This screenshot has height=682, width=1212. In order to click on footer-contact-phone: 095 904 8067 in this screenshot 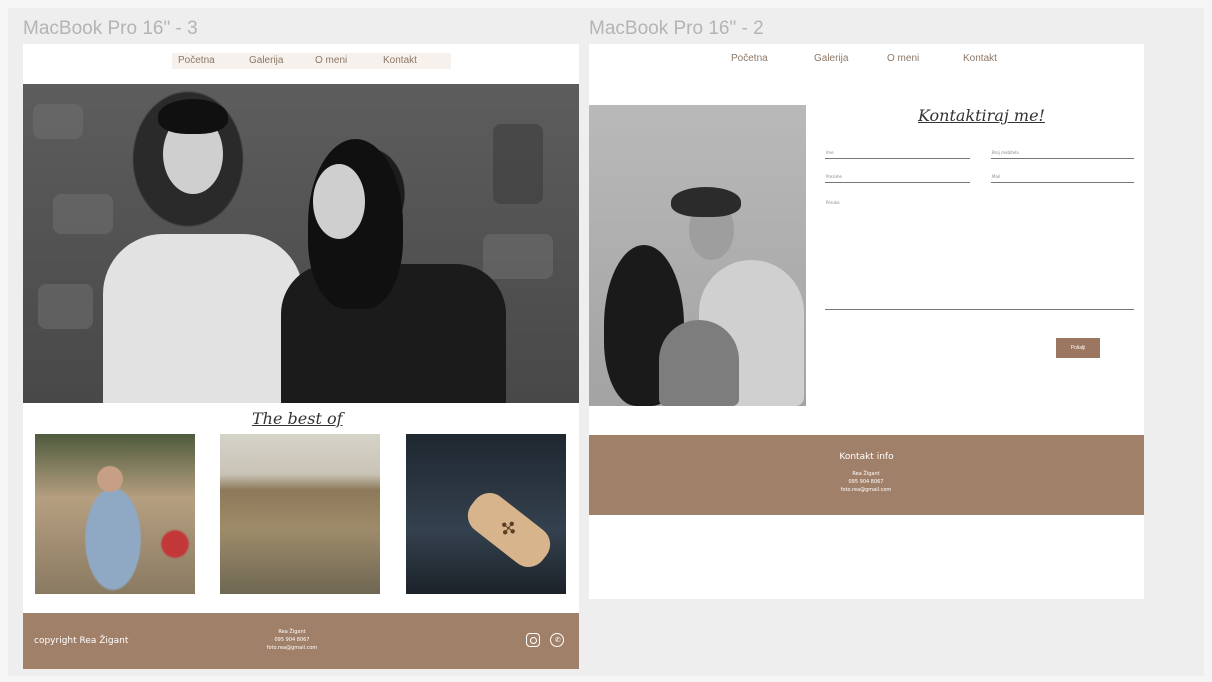, I will do `click(292, 640)`.